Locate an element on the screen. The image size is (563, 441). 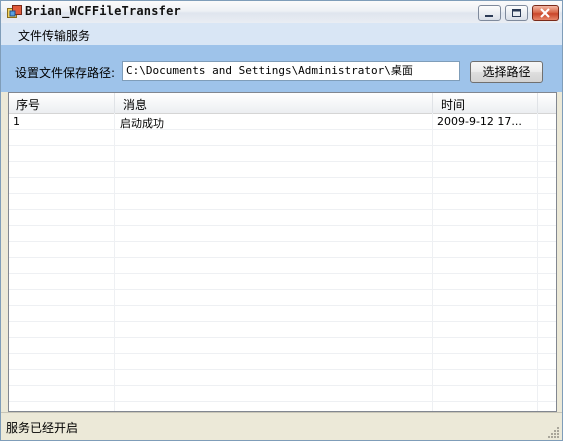
column-header-message: 消息 is located at coordinates (135, 104).